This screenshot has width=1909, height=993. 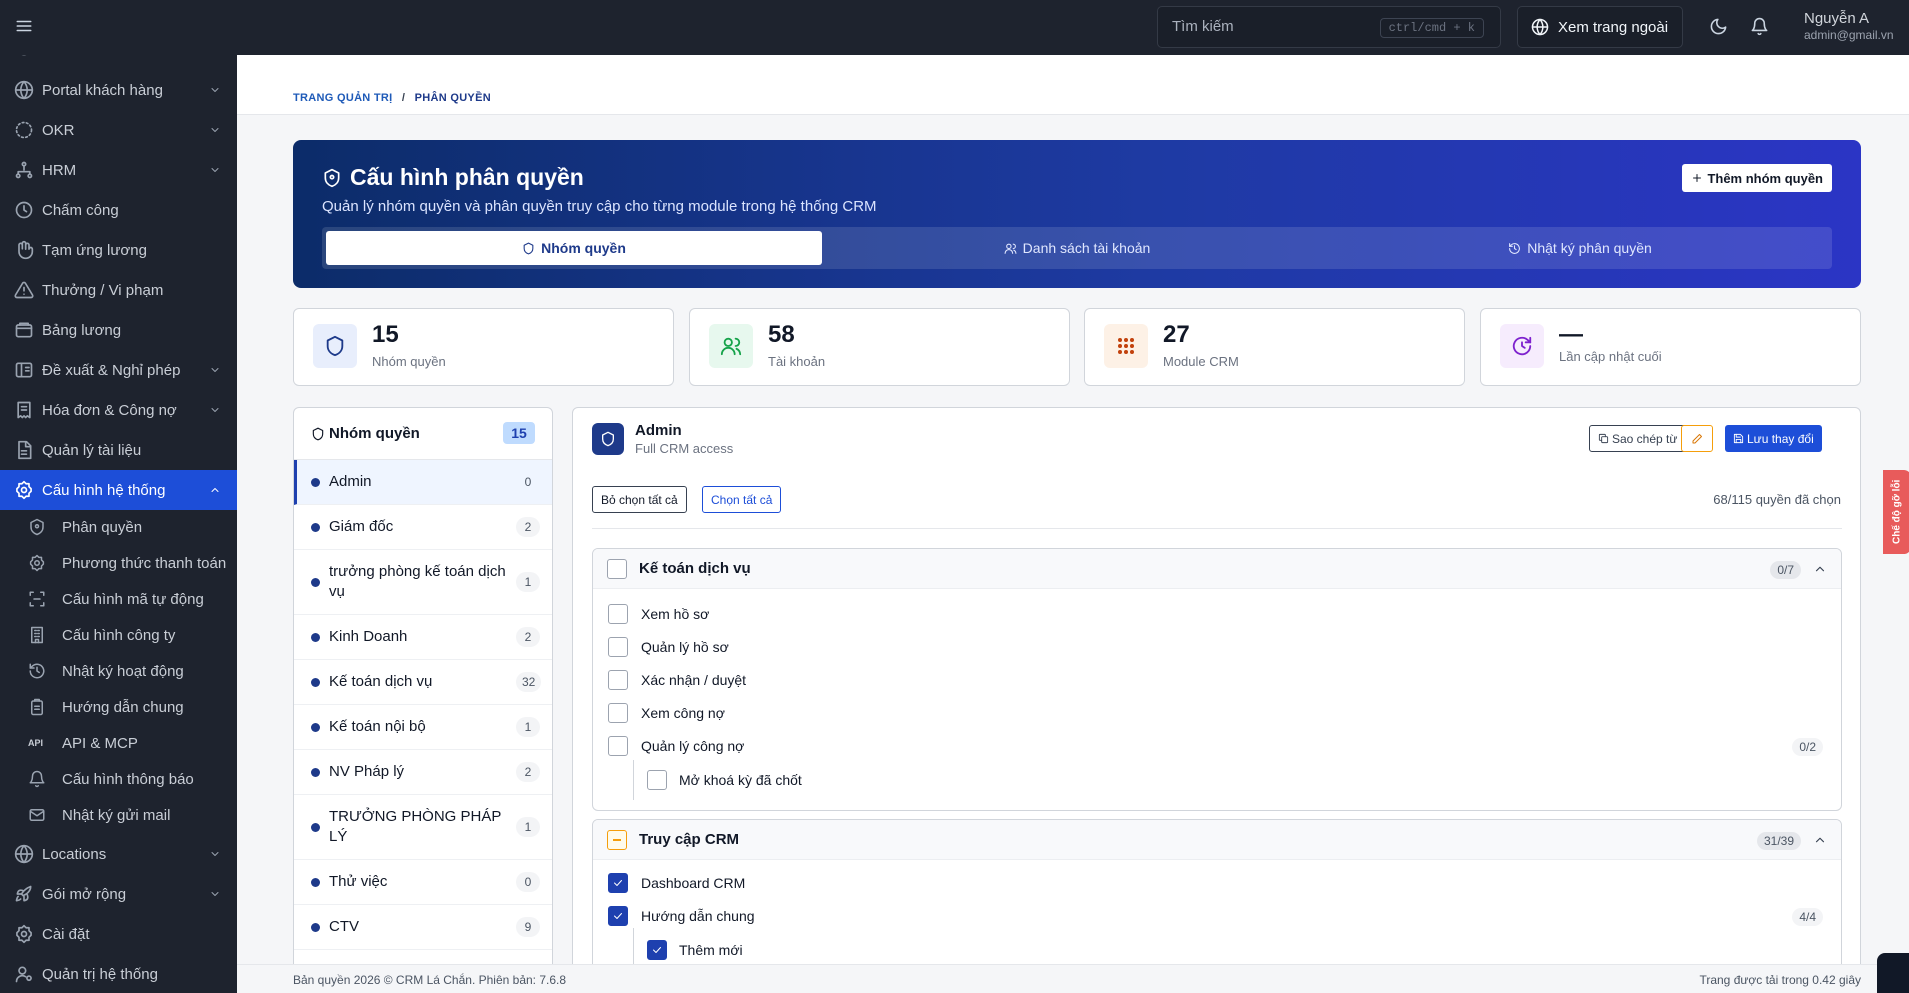 I want to click on debug-mode-tab: Chế độ gỡ lỗi, so click(x=1896, y=512).